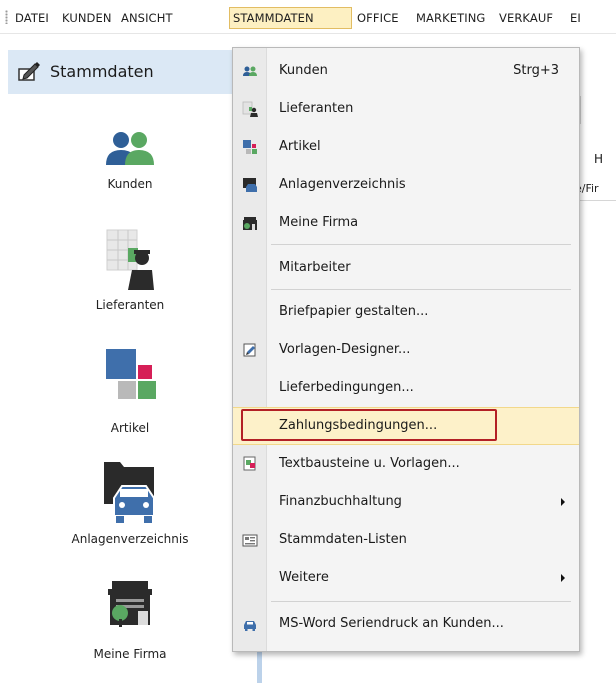 The width and height of the screenshot is (616, 683). Describe the element at coordinates (316, 108) in the screenshot. I see `menu-item-label: Lieferanten` at that location.